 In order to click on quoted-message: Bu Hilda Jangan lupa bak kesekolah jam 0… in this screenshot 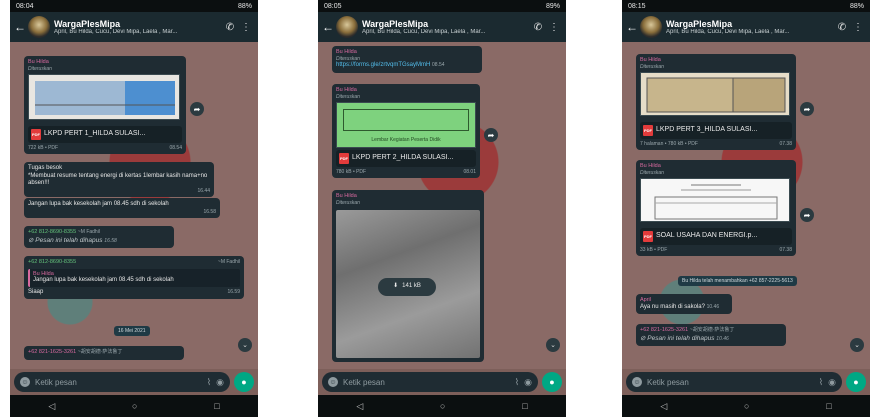, I will do `click(134, 277)`.